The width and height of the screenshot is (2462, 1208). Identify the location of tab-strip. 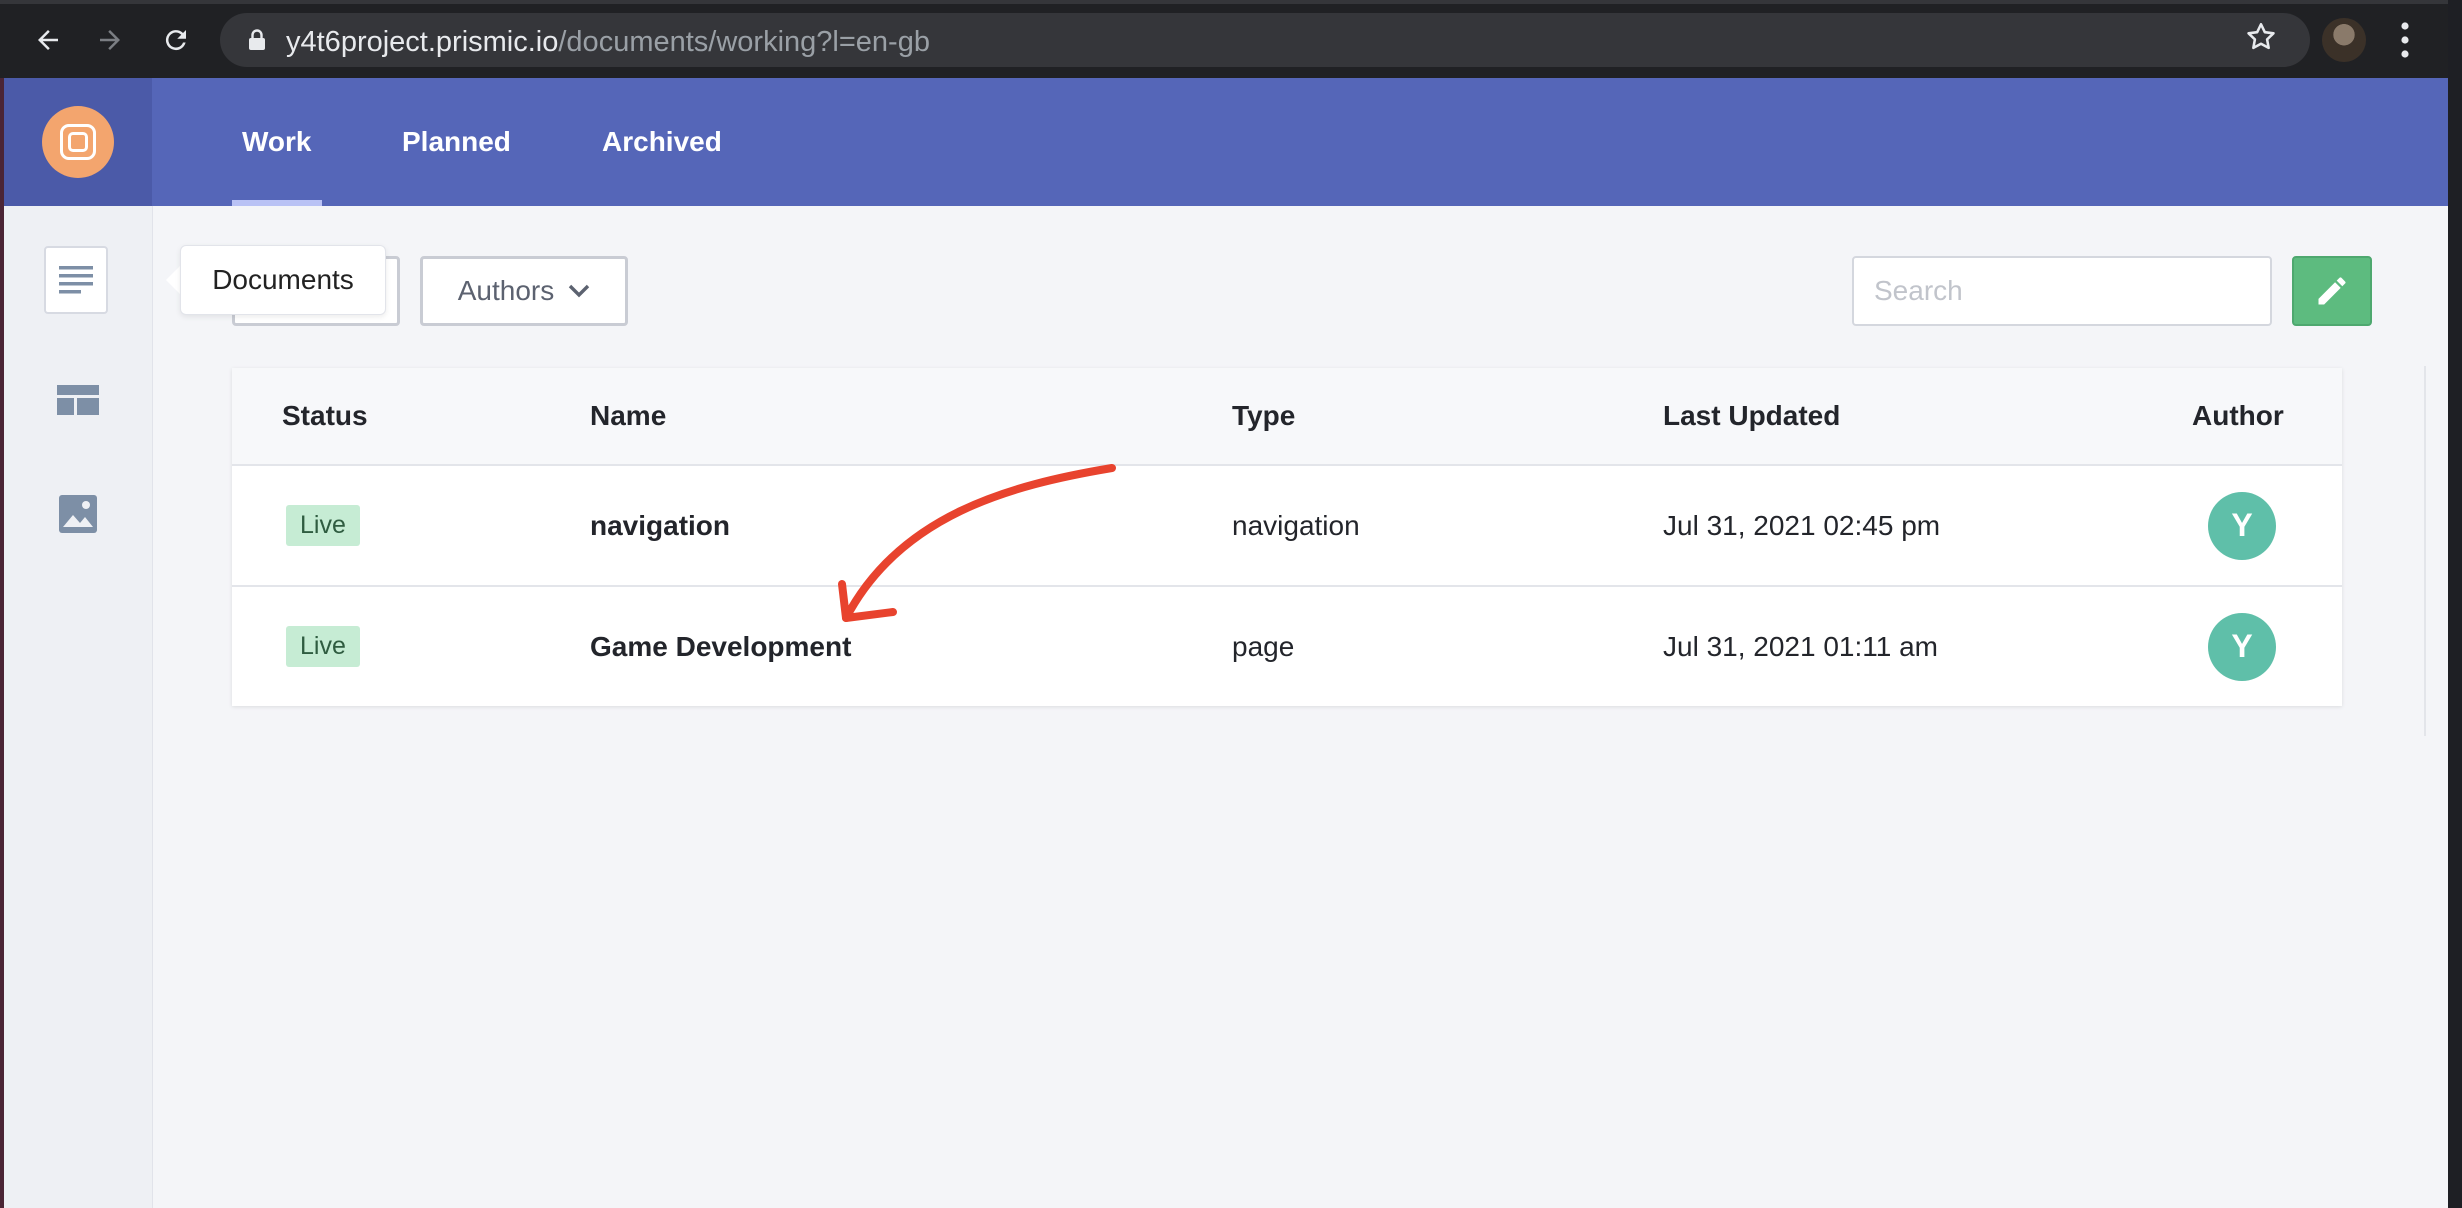
(1224, 2).